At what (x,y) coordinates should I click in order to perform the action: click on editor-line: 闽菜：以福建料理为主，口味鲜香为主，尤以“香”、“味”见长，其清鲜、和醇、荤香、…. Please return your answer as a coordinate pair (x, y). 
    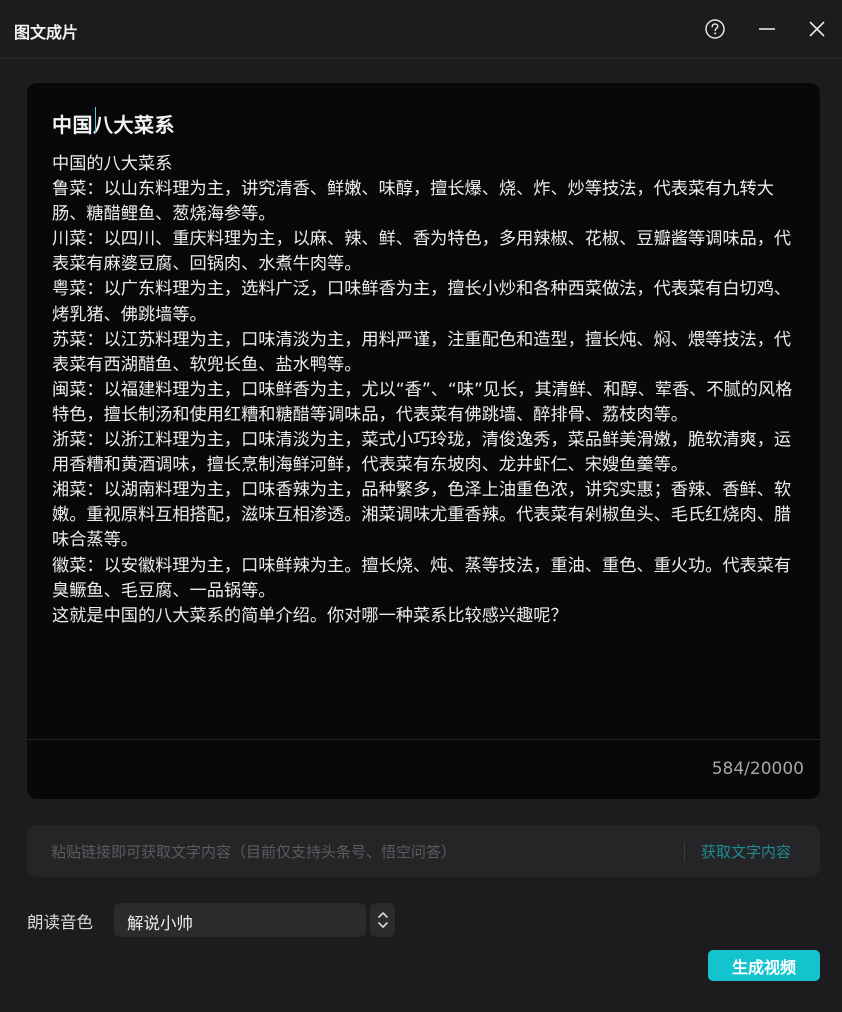
    Looking at the image, I should click on (422, 402).